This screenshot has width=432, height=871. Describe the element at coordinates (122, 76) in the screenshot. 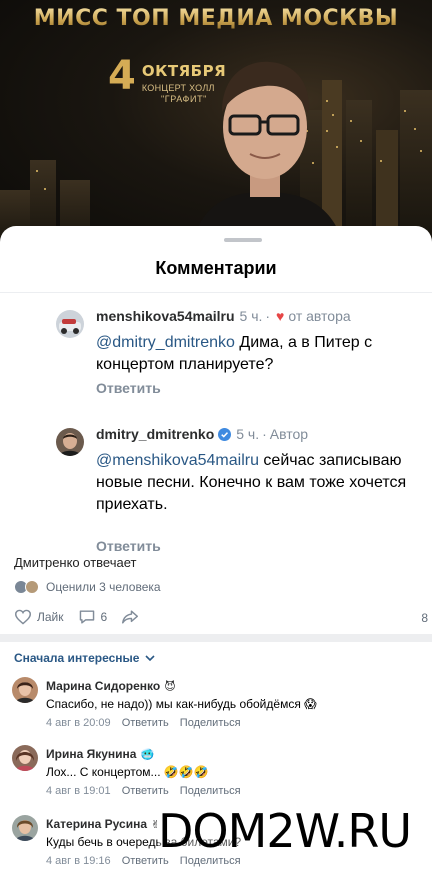

I see `event-day: 4` at that location.